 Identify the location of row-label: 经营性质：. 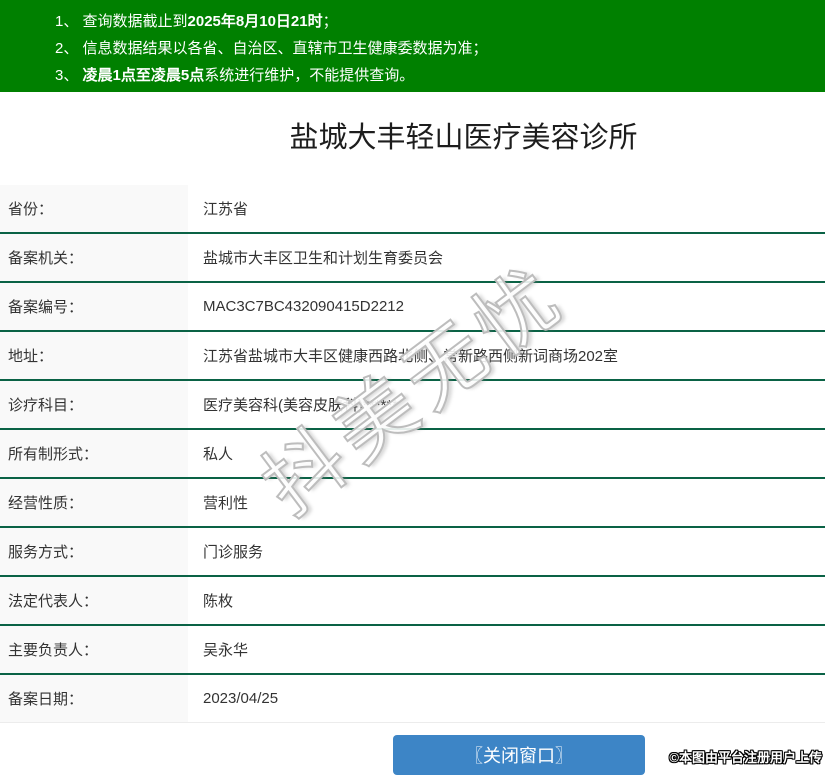
(94, 502).